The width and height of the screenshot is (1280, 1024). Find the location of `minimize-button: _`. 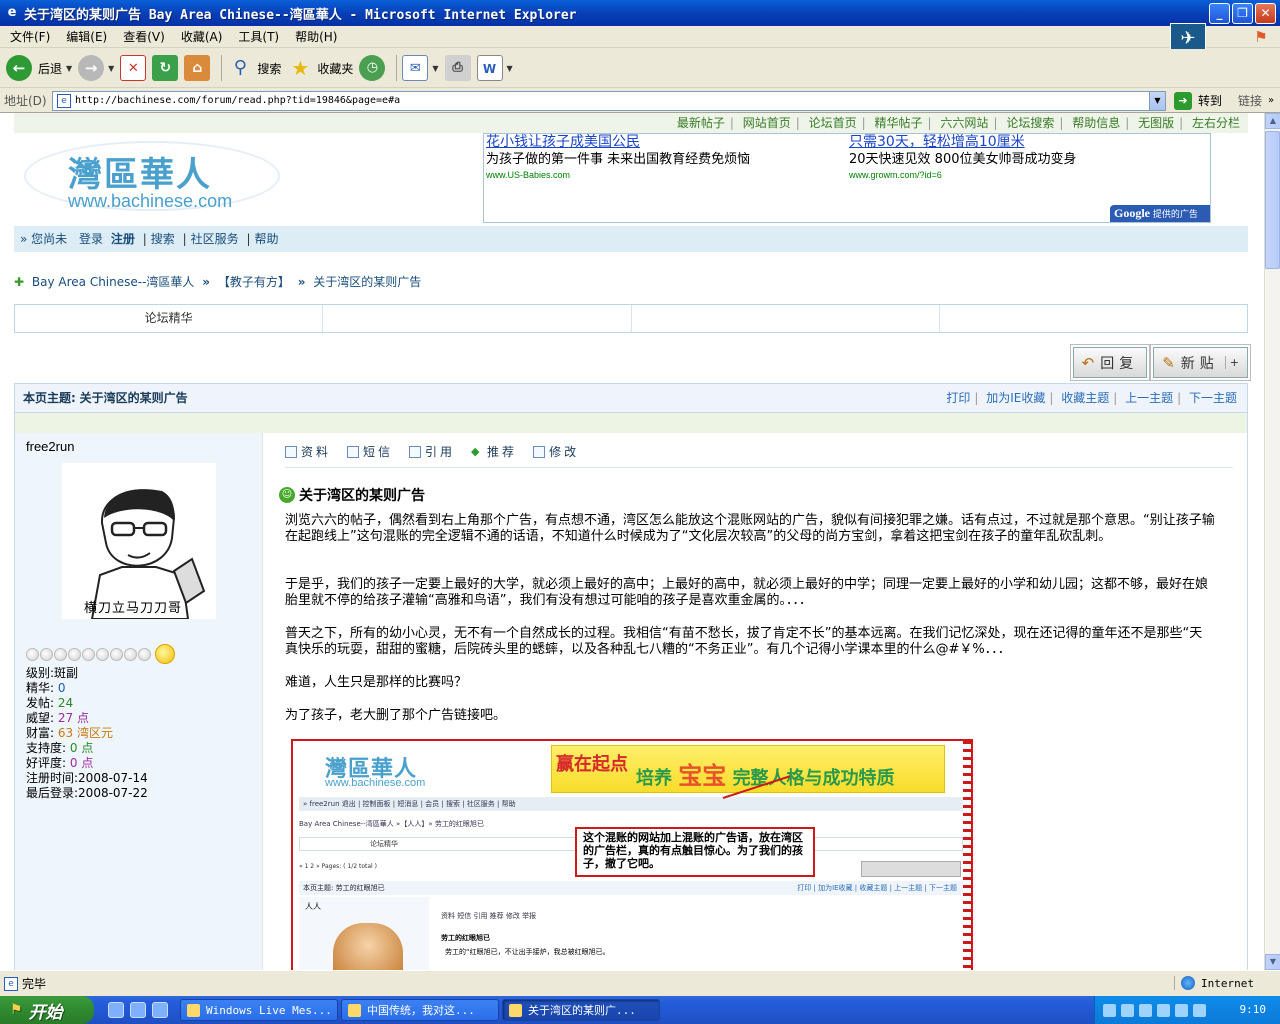

minimize-button: _ is located at coordinates (1219, 13).